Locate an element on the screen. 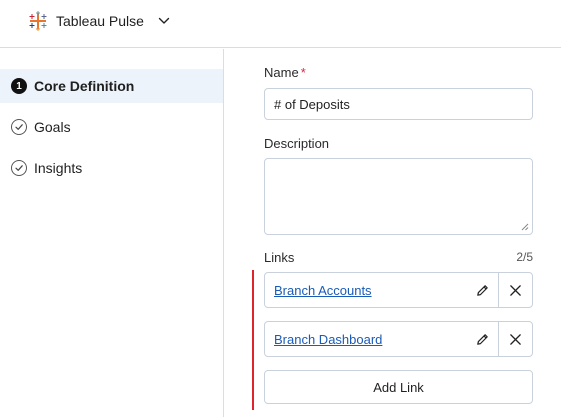 Image resolution: width=561 pixels, height=417 pixels. top-bar: Tableau Pulse is located at coordinates (280, 24).